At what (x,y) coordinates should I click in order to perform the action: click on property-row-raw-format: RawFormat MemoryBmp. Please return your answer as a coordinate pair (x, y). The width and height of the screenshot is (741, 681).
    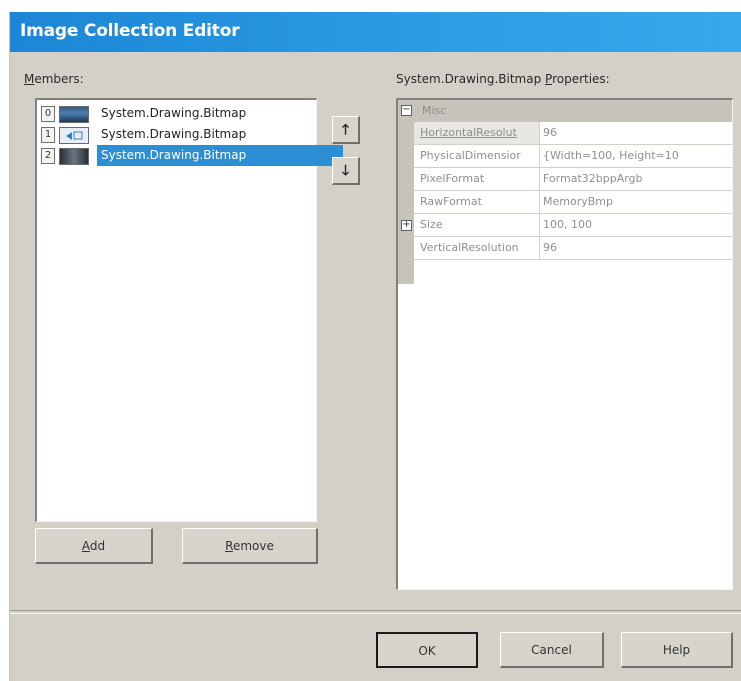
    Looking at the image, I should click on (573, 202).